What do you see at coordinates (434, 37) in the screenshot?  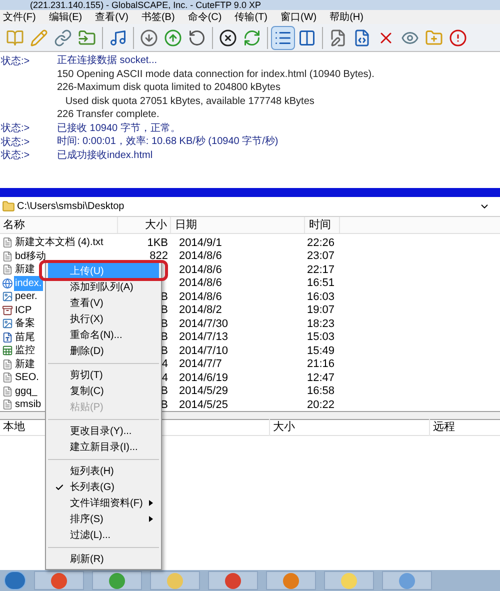 I see `new-folder-icon` at bounding box center [434, 37].